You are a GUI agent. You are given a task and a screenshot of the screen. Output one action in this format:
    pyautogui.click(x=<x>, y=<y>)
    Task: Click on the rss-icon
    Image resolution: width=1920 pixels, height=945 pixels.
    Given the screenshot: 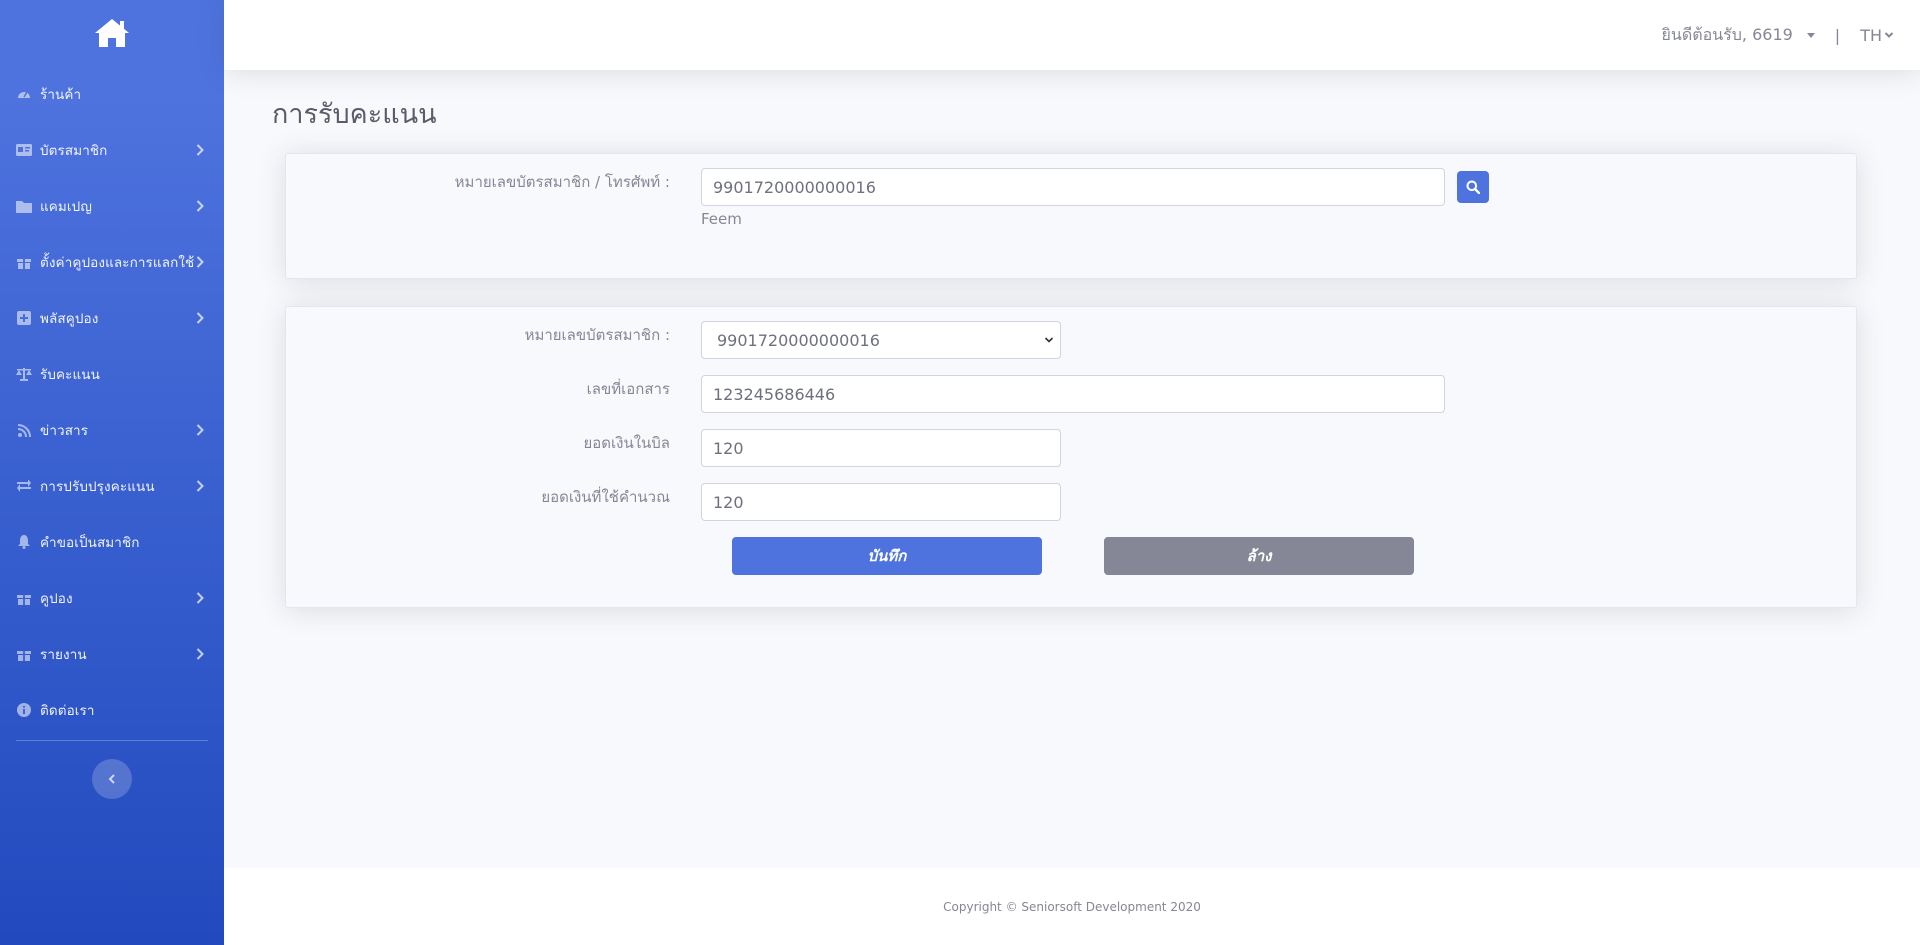 What is the action you would take?
    pyautogui.click(x=24, y=430)
    